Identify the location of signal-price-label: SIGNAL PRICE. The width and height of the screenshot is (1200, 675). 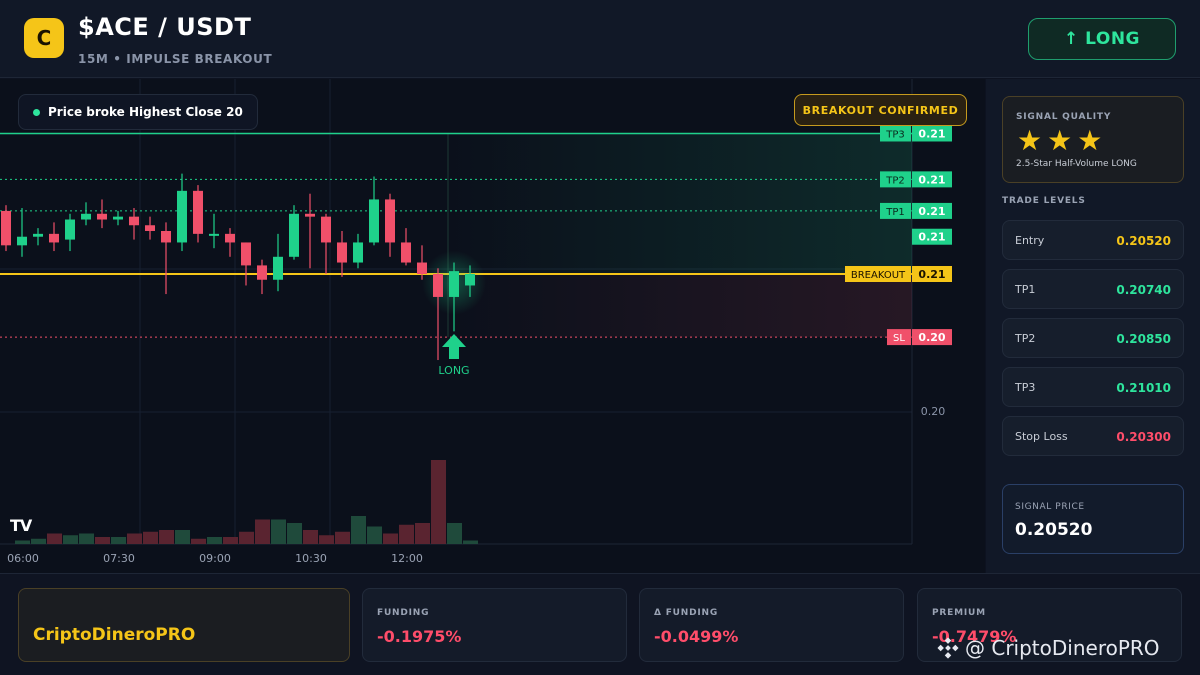
(1050, 507).